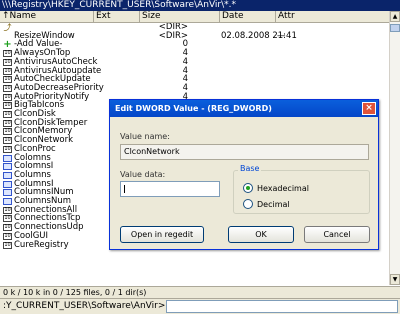  I want to click on cancel-button: Cancel, so click(337, 234).